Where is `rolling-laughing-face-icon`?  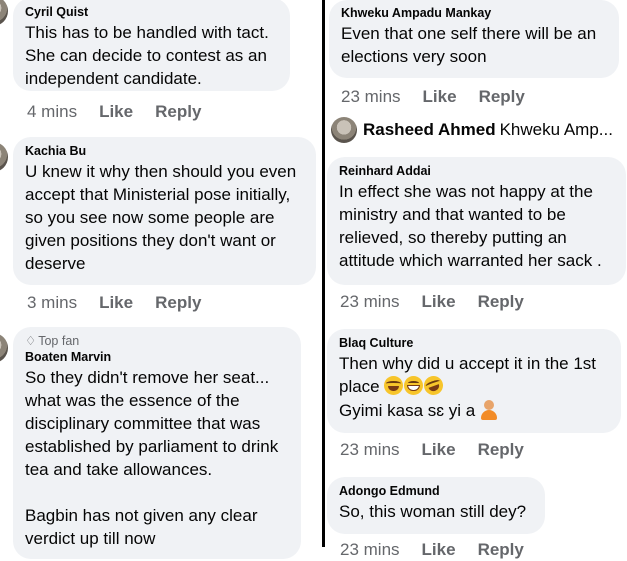
rolling-laughing-face-icon is located at coordinates (434, 385).